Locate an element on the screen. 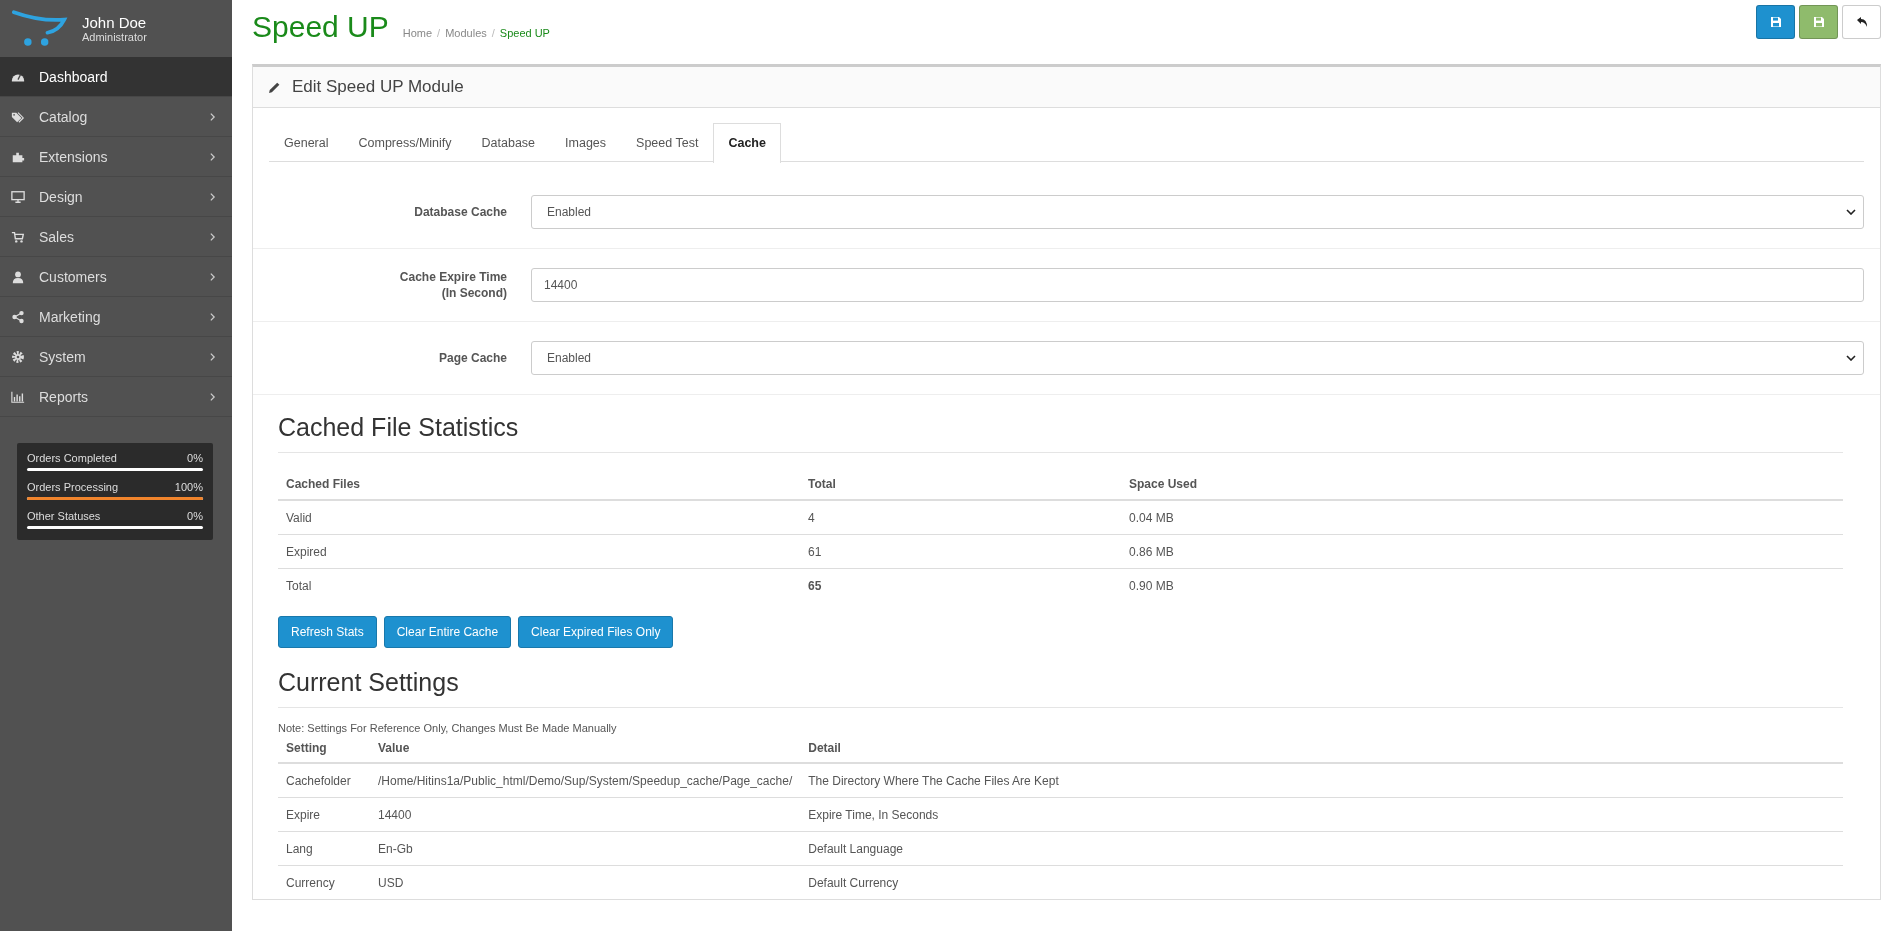  table-cell: 14400 is located at coordinates (585, 814).